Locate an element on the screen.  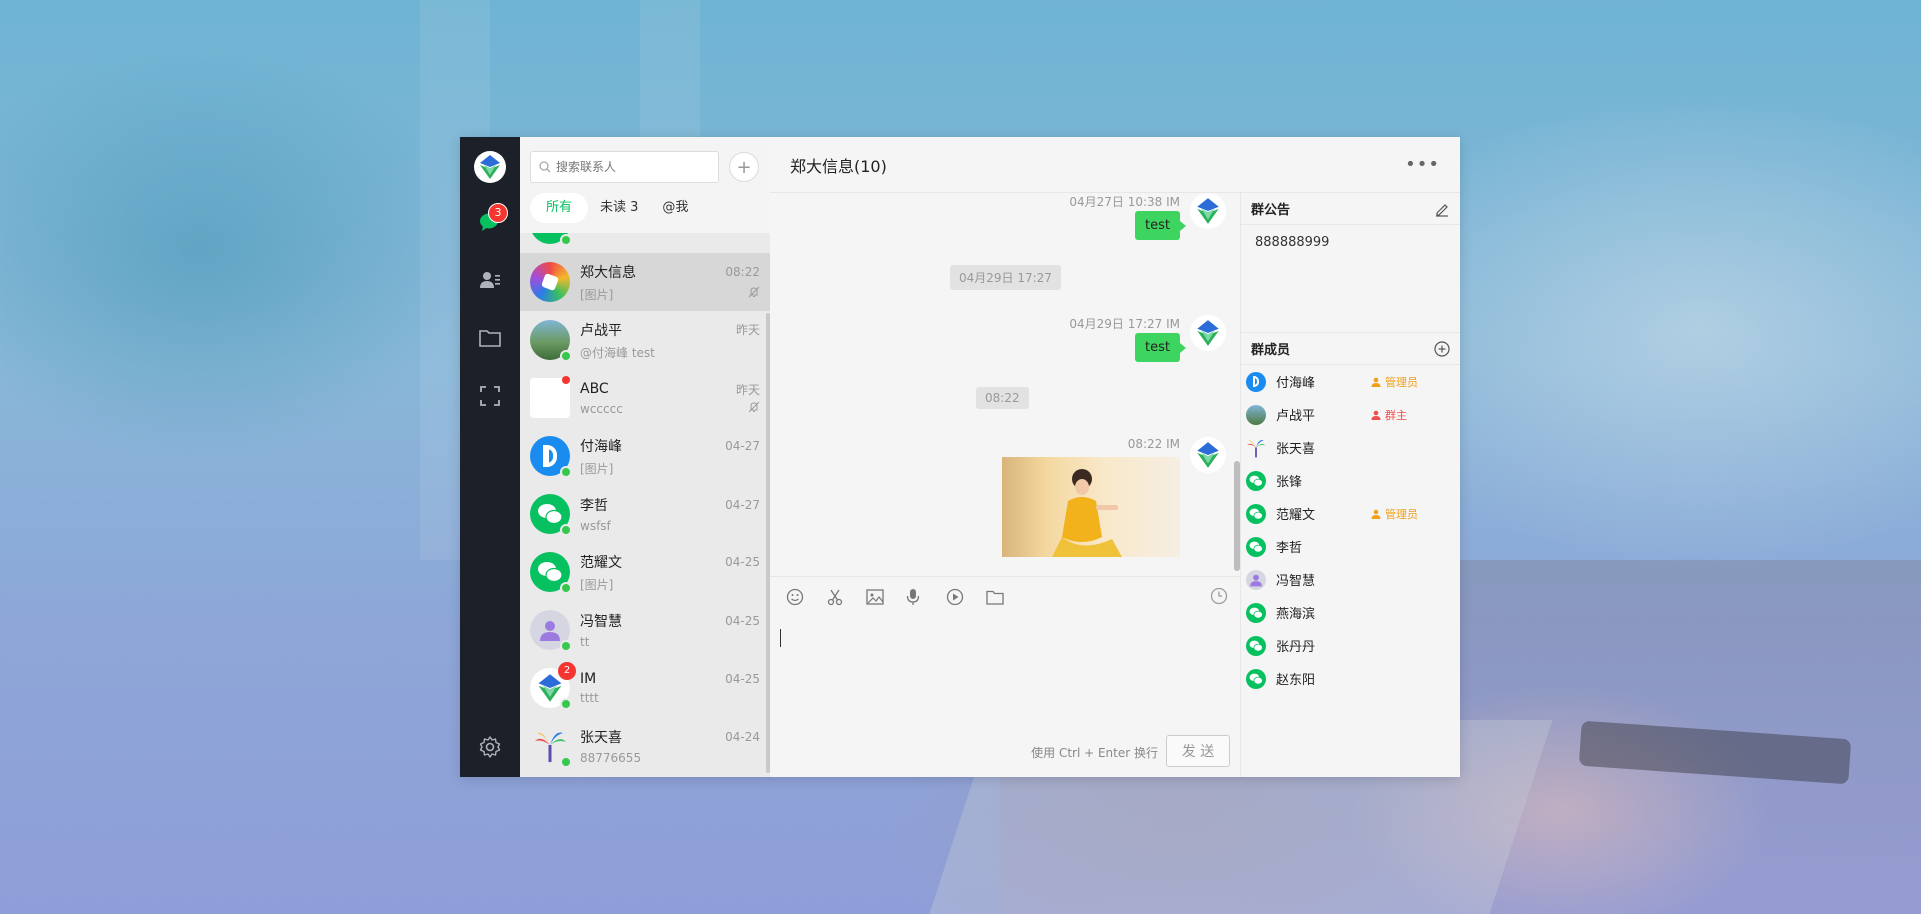
conversation-name: 付海峰 is located at coordinates (601, 446).